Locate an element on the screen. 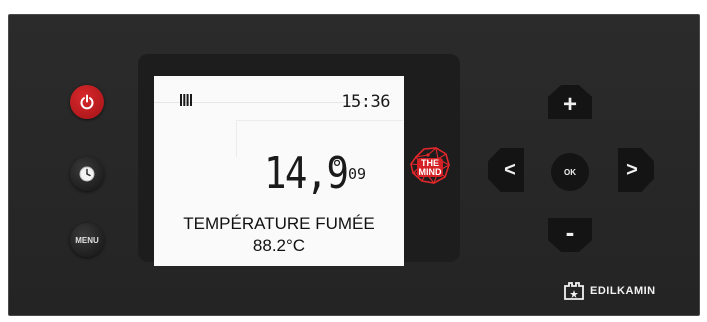 The height and width of the screenshot is (322, 707). power-button is located at coordinates (87, 102).